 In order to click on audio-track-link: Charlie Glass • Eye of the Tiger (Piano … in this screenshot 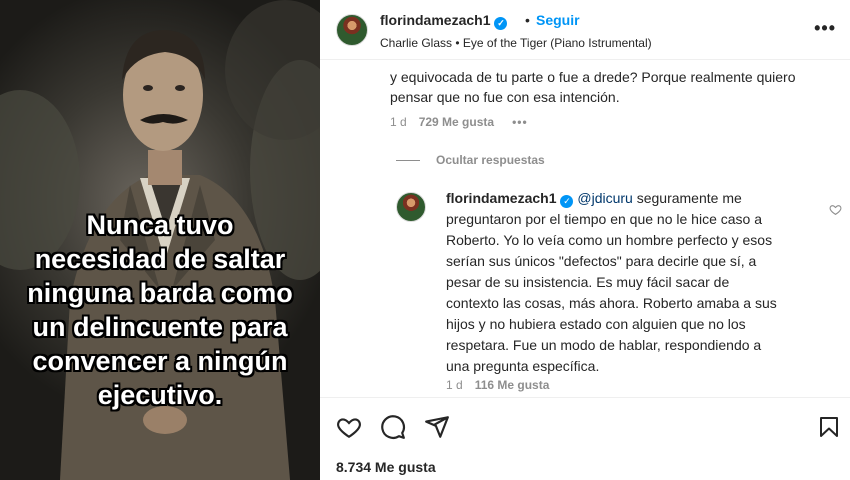, I will do `click(516, 43)`.